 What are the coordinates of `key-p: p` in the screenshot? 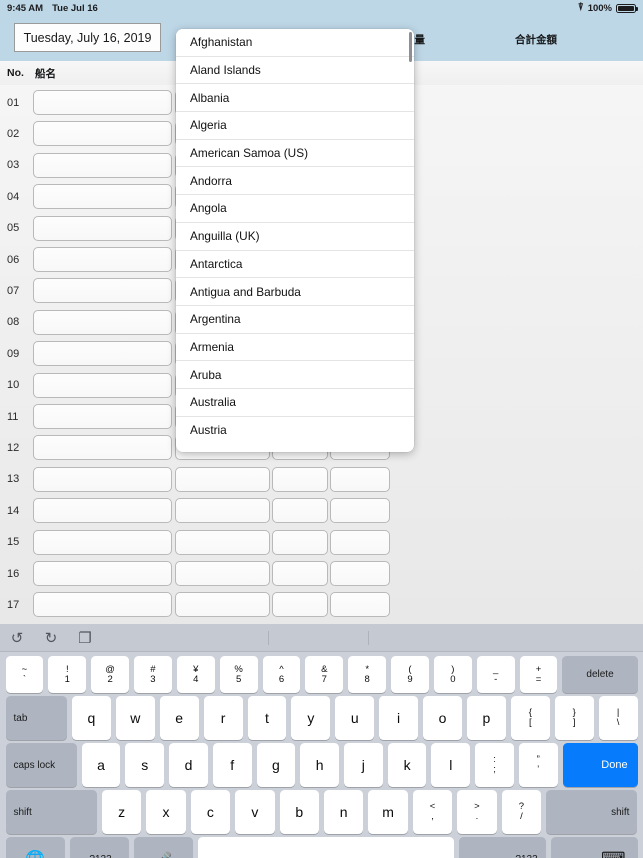 It's located at (486, 718).